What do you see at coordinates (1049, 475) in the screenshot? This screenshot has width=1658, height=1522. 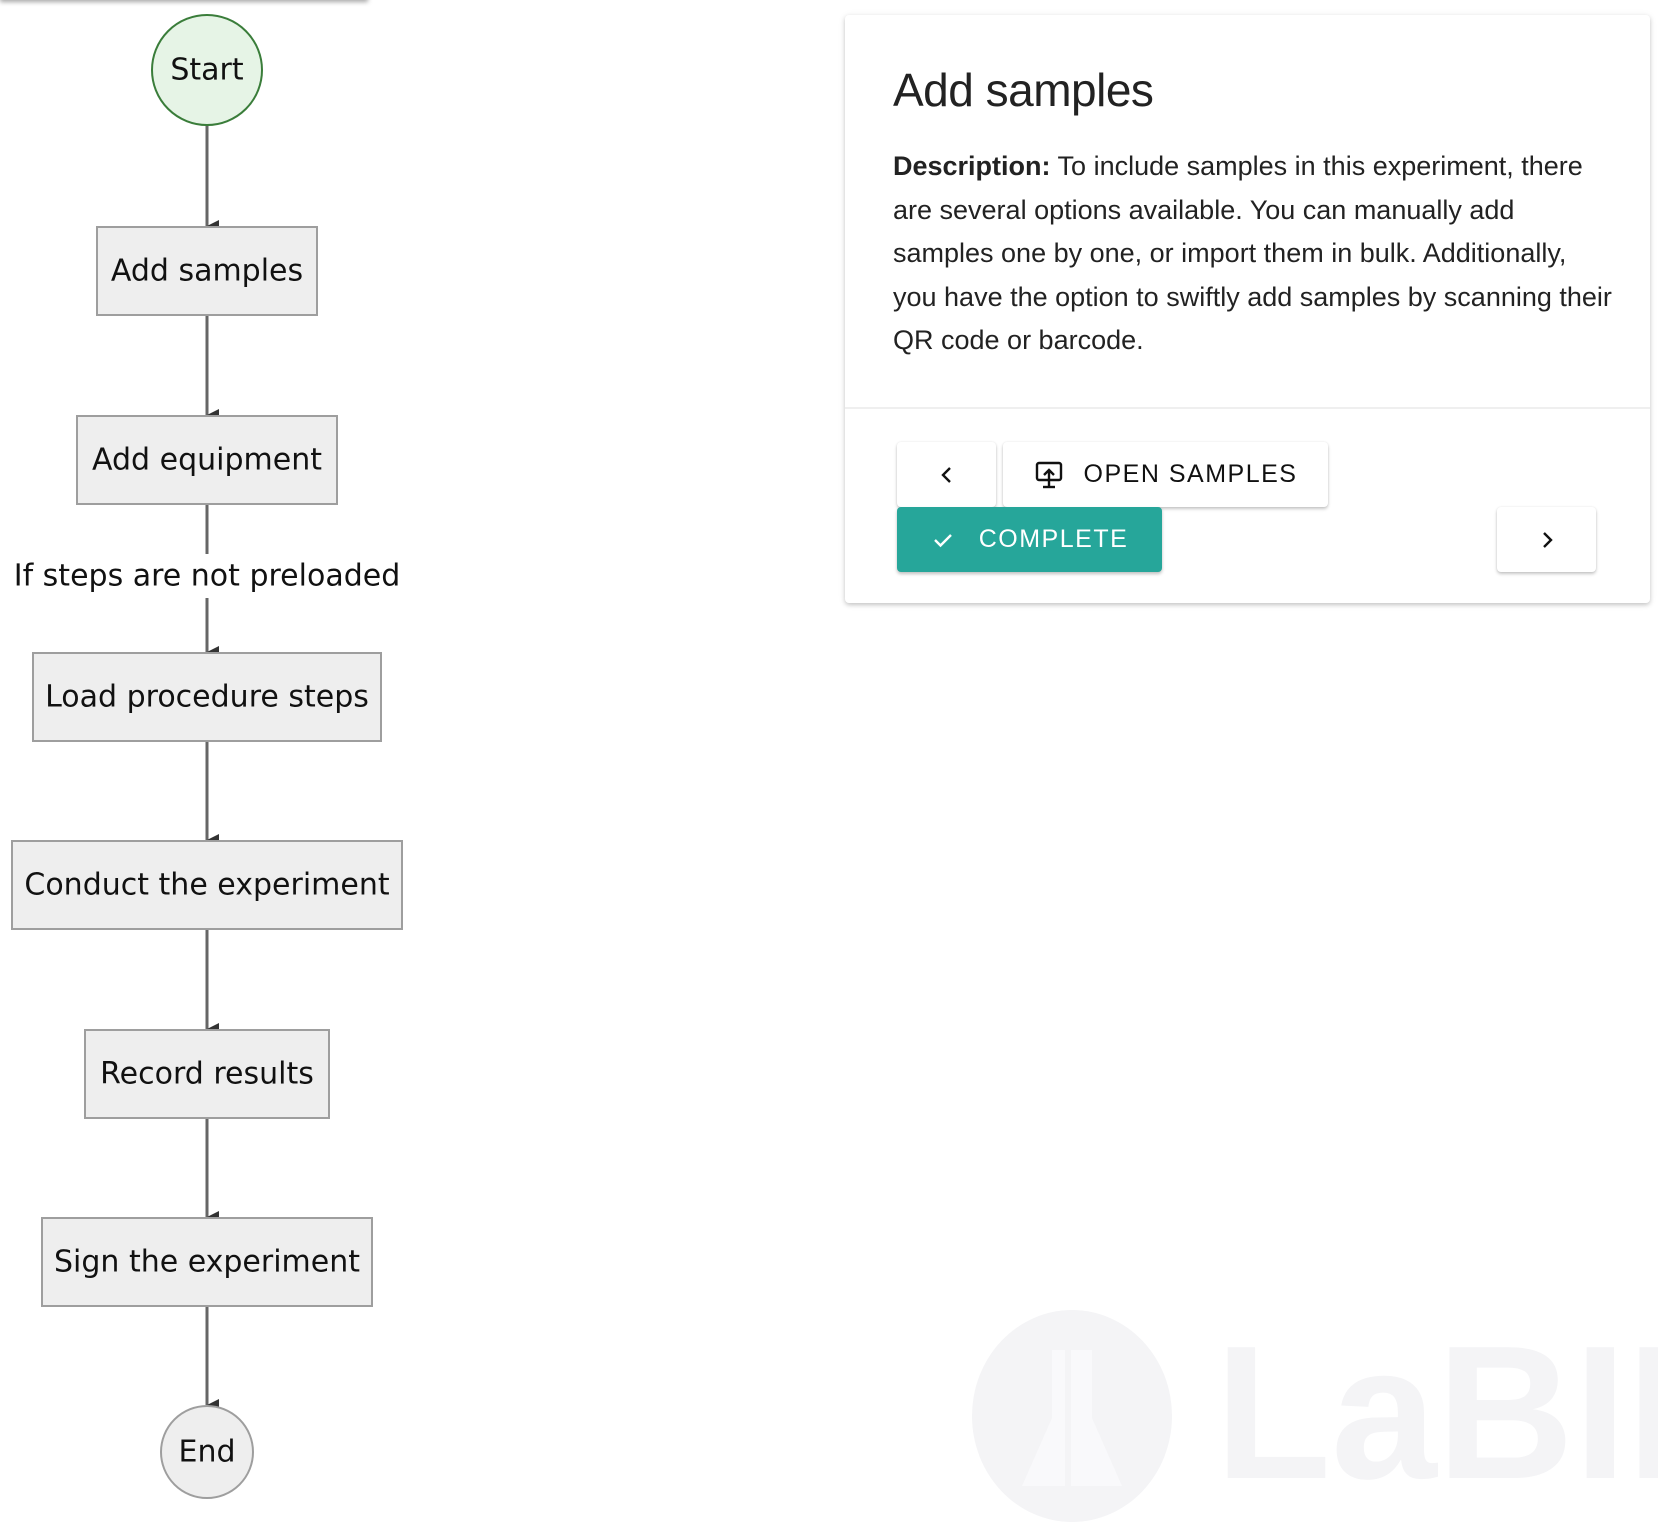 I see `monitor-upload-icon` at bounding box center [1049, 475].